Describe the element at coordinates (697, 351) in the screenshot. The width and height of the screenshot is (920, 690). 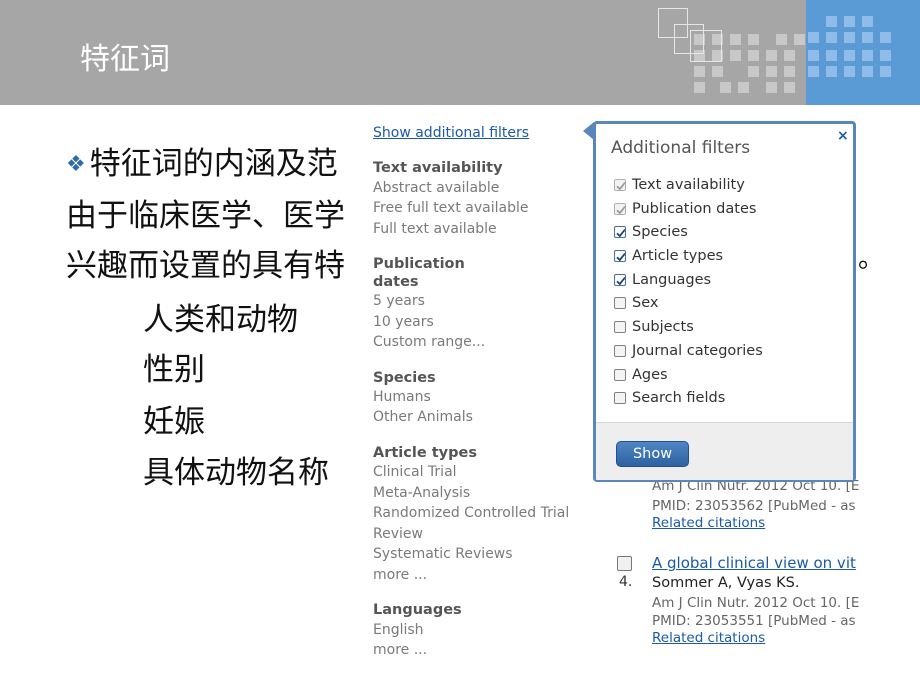
I see `filter-option-label: Journal categories` at that location.